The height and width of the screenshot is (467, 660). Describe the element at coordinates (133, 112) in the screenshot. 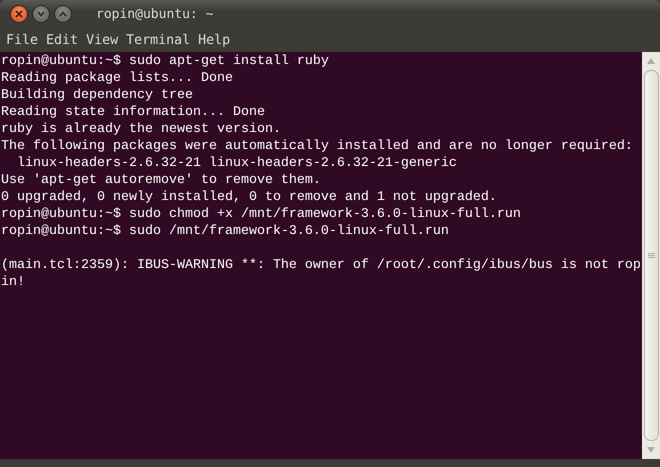

I see `terminal-line: Reading state information... Done` at that location.